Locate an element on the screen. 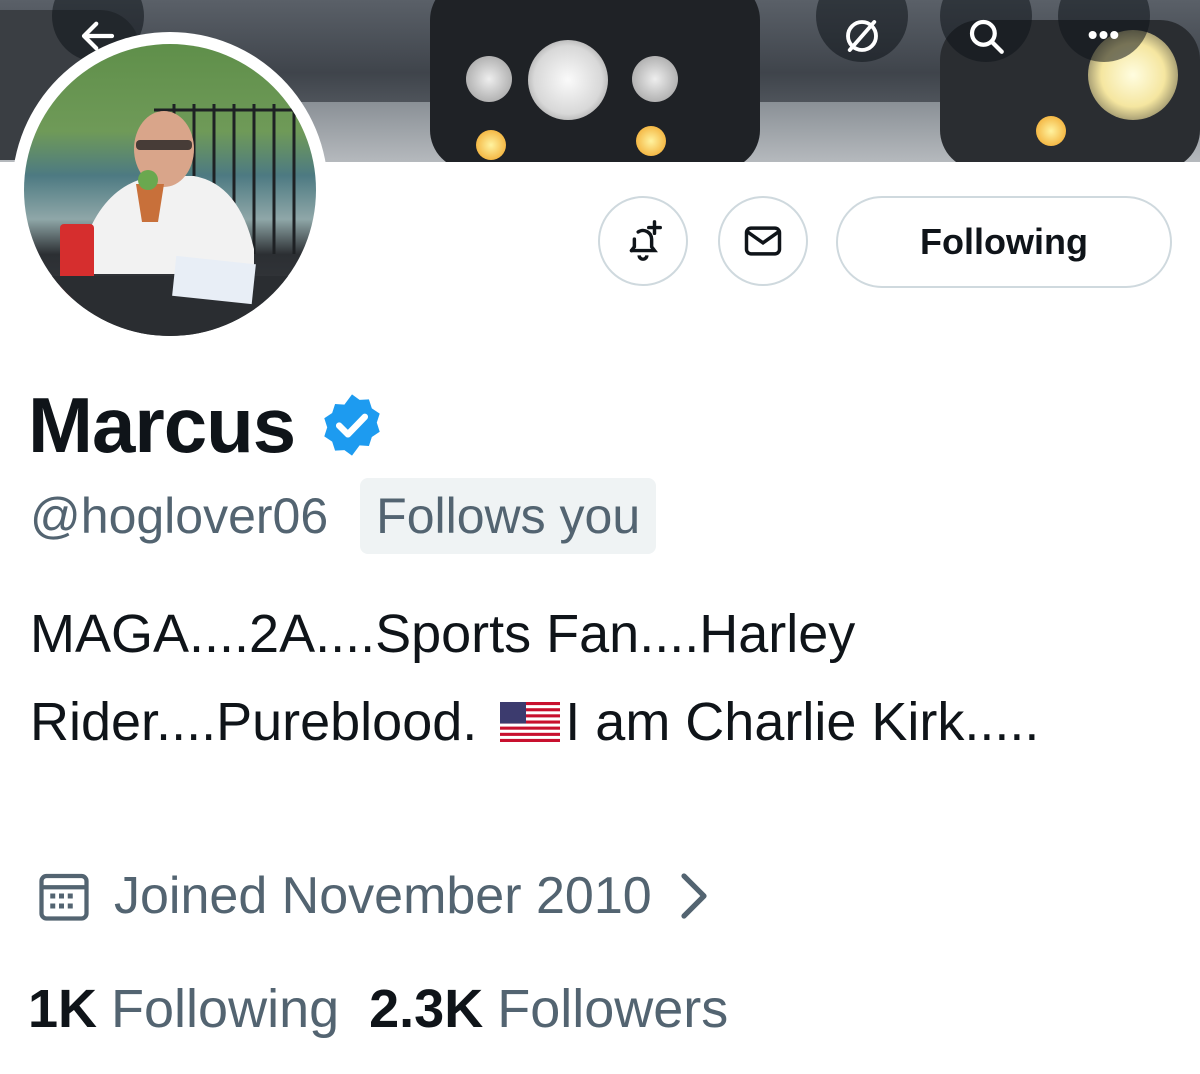  following-label: Following is located at coordinates (225, 1009).